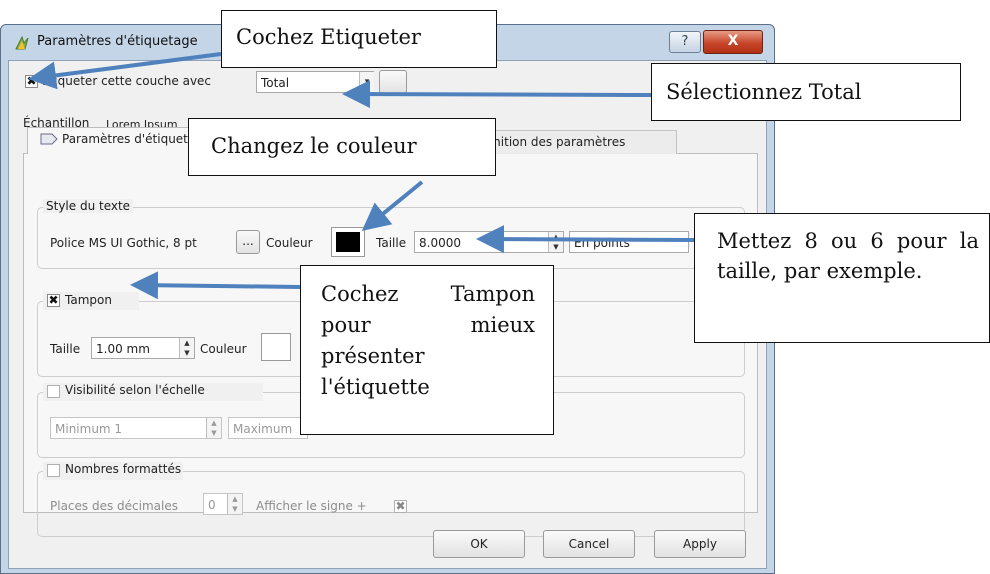 This screenshot has width=990, height=574. What do you see at coordinates (123, 349) in the screenshot?
I see `buffer-size-value: 1.00 mm` at bounding box center [123, 349].